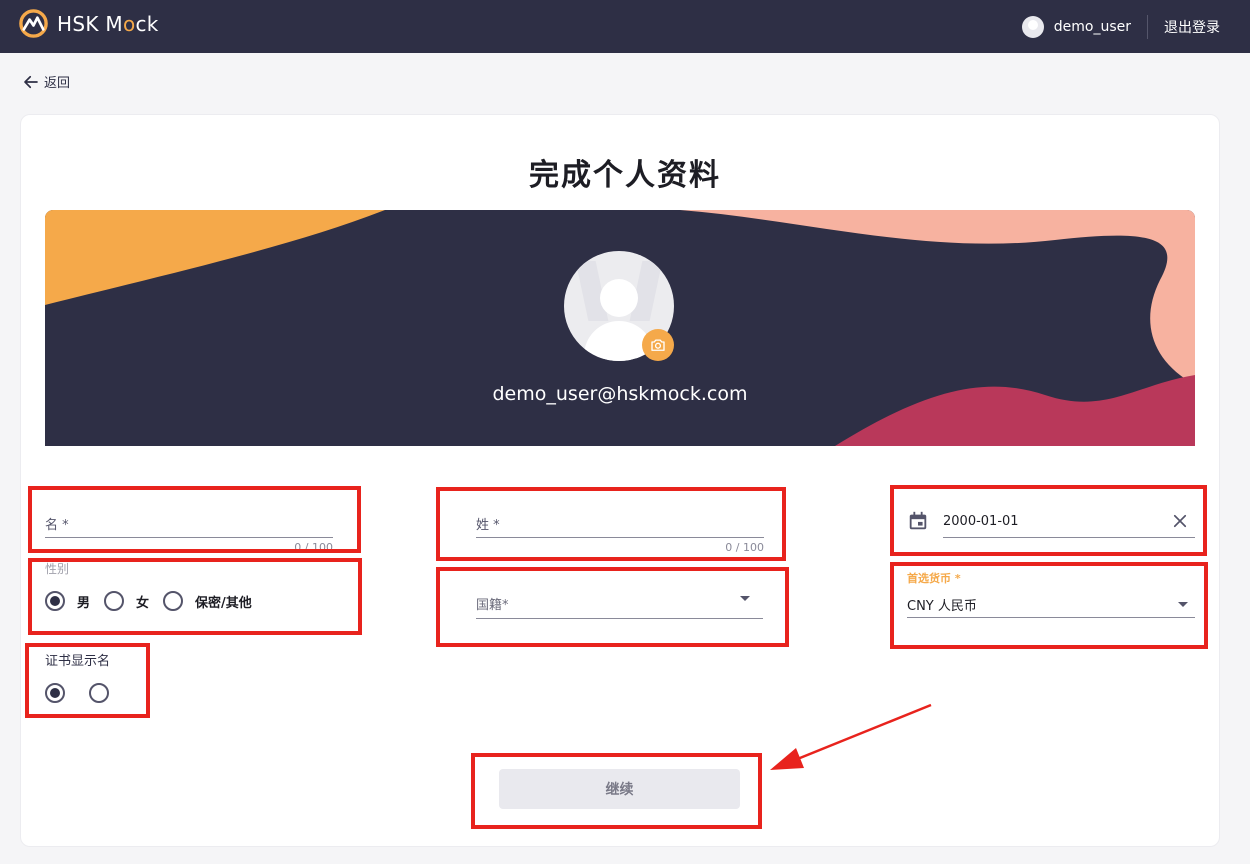 The height and width of the screenshot is (864, 1250). What do you see at coordinates (620, 394) in the screenshot?
I see `profile-email: demo_user@hskmock.com` at bounding box center [620, 394].